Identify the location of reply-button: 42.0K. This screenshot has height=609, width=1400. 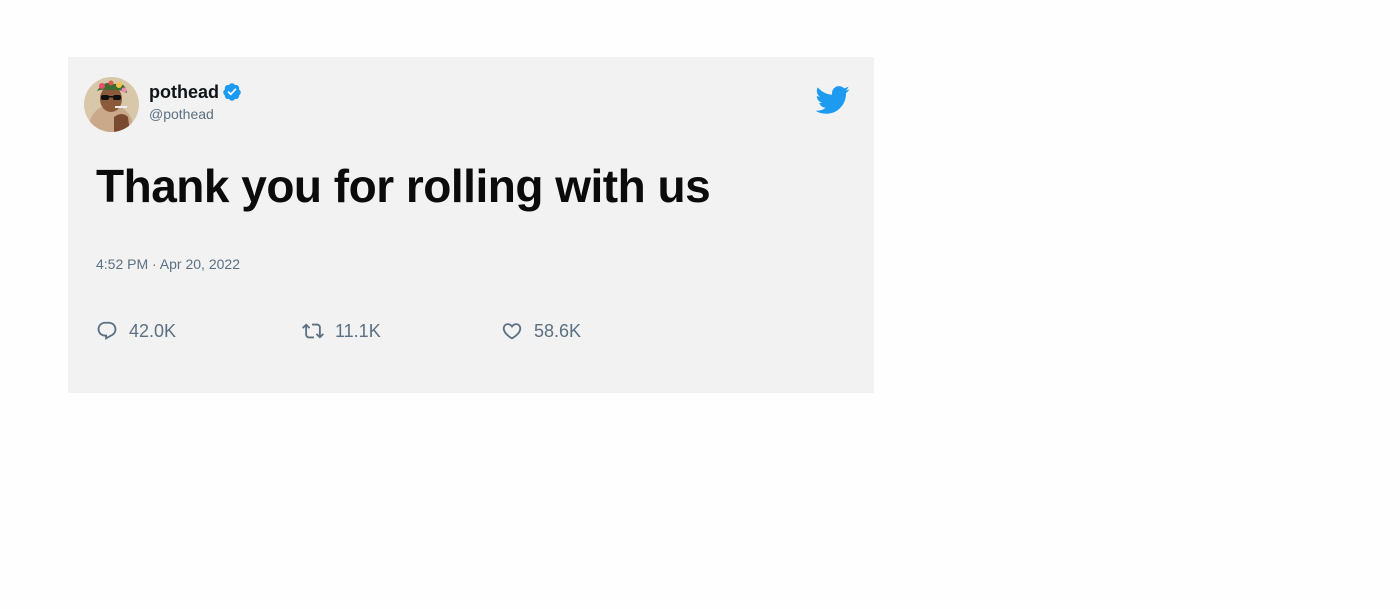
(136, 331).